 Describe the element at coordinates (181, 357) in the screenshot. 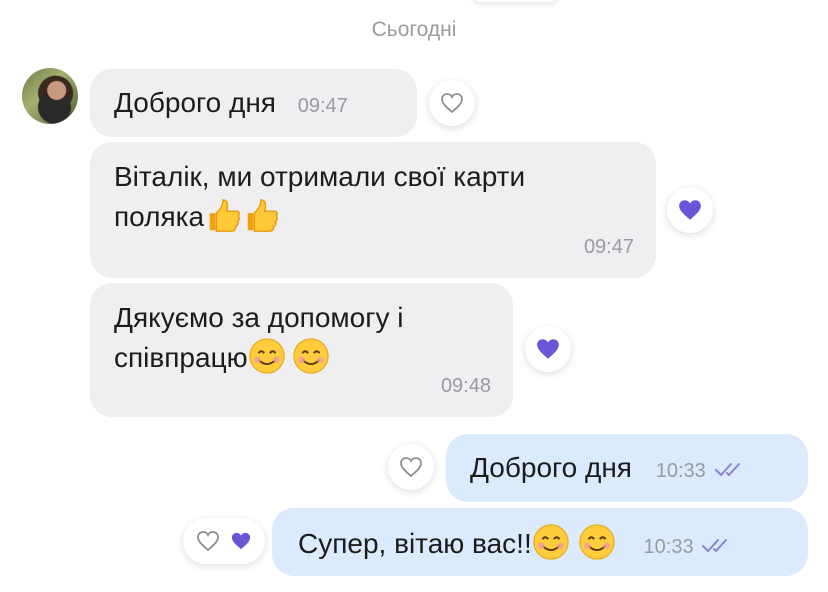

I see `message-text-line-2: співпрацю` at that location.